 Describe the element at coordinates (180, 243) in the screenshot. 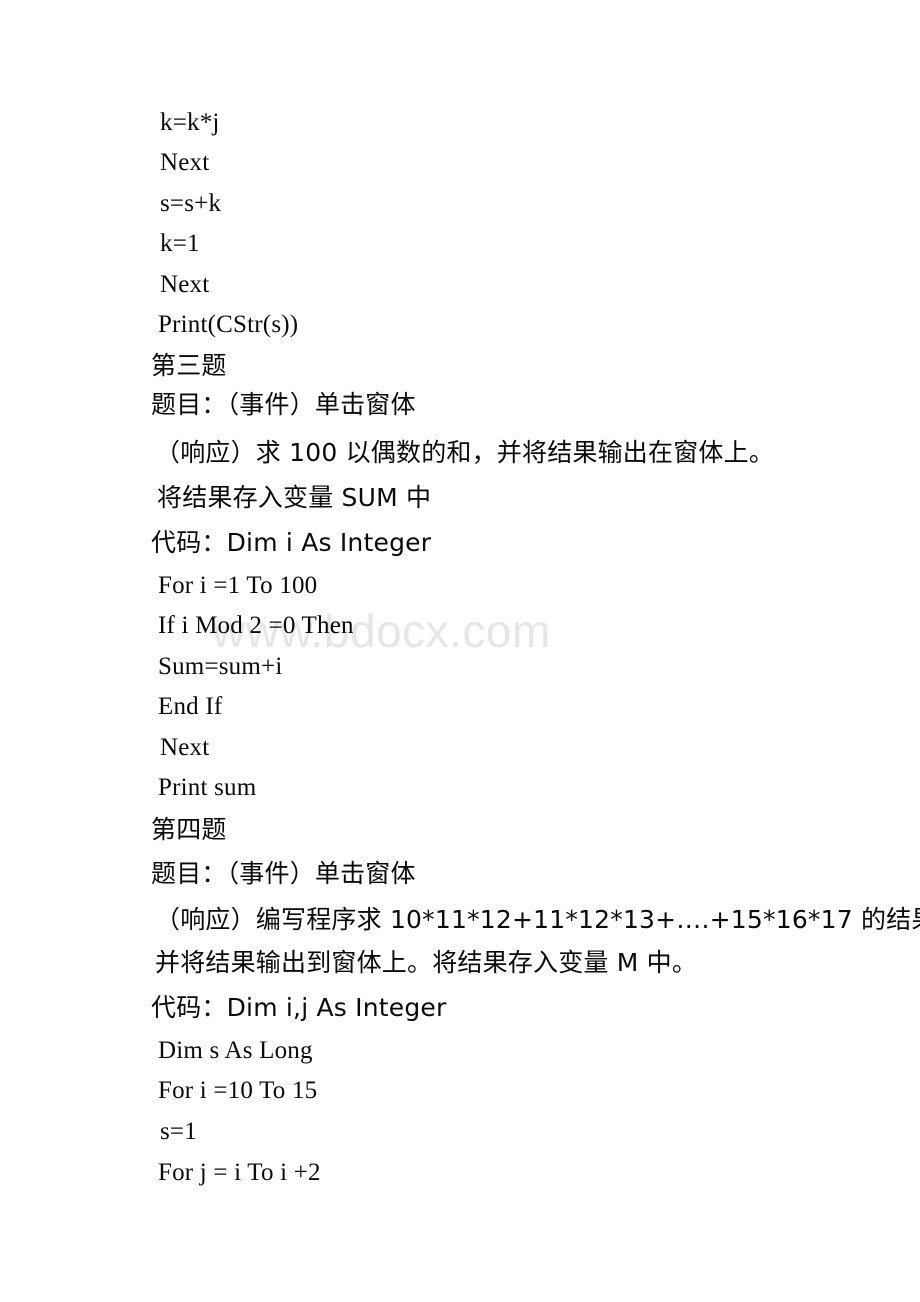

I see `text-line: k=1` at that location.